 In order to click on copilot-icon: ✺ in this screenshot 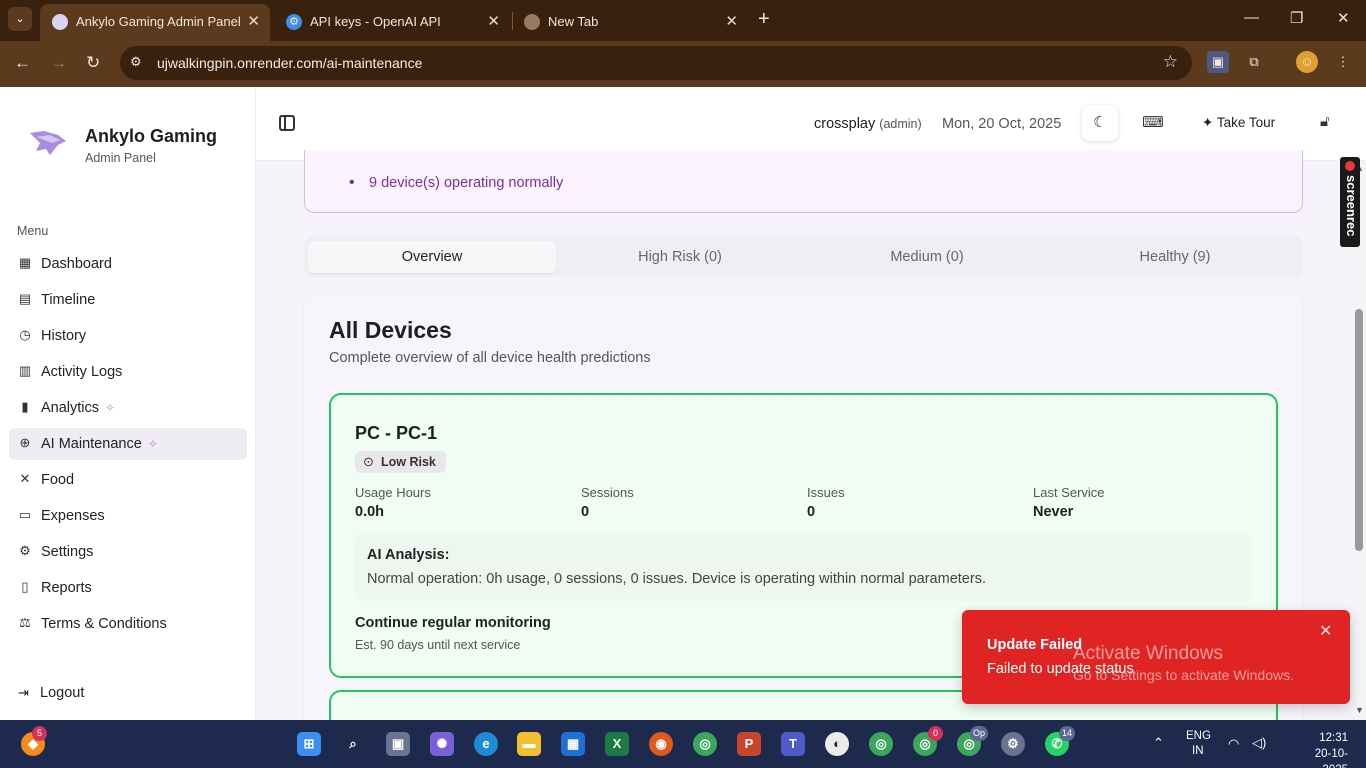, I will do `click(442, 744)`.